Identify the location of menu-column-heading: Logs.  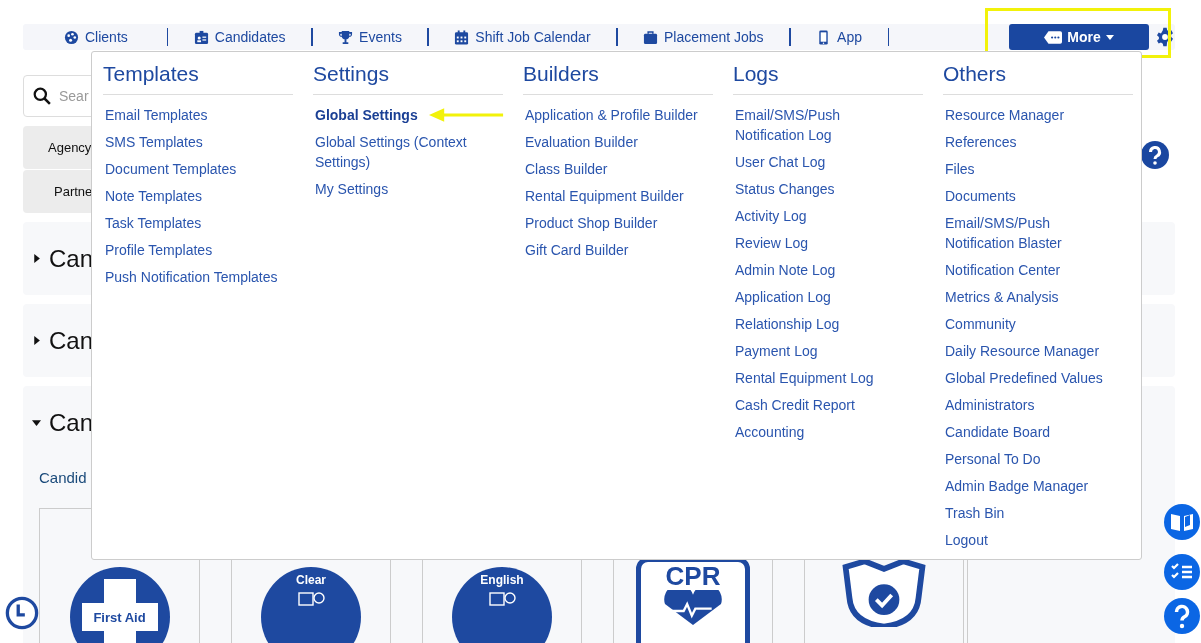
(828, 78).